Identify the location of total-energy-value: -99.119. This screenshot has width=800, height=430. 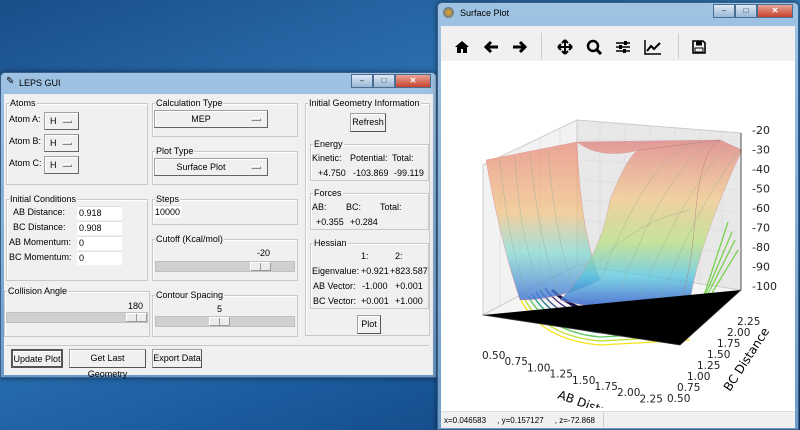
(409, 173).